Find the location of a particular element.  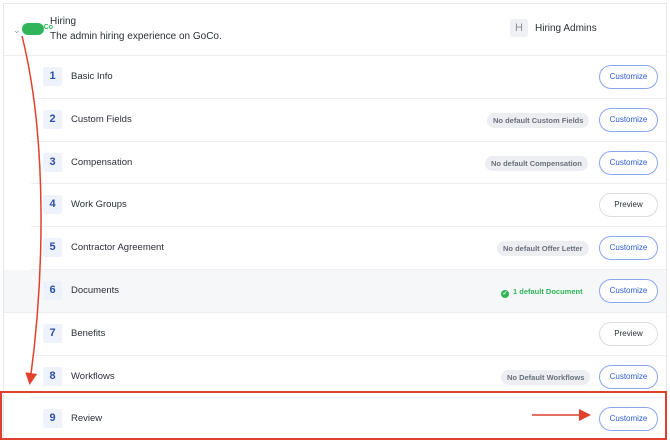

step-label: Contractor Agreement is located at coordinates (117, 248).